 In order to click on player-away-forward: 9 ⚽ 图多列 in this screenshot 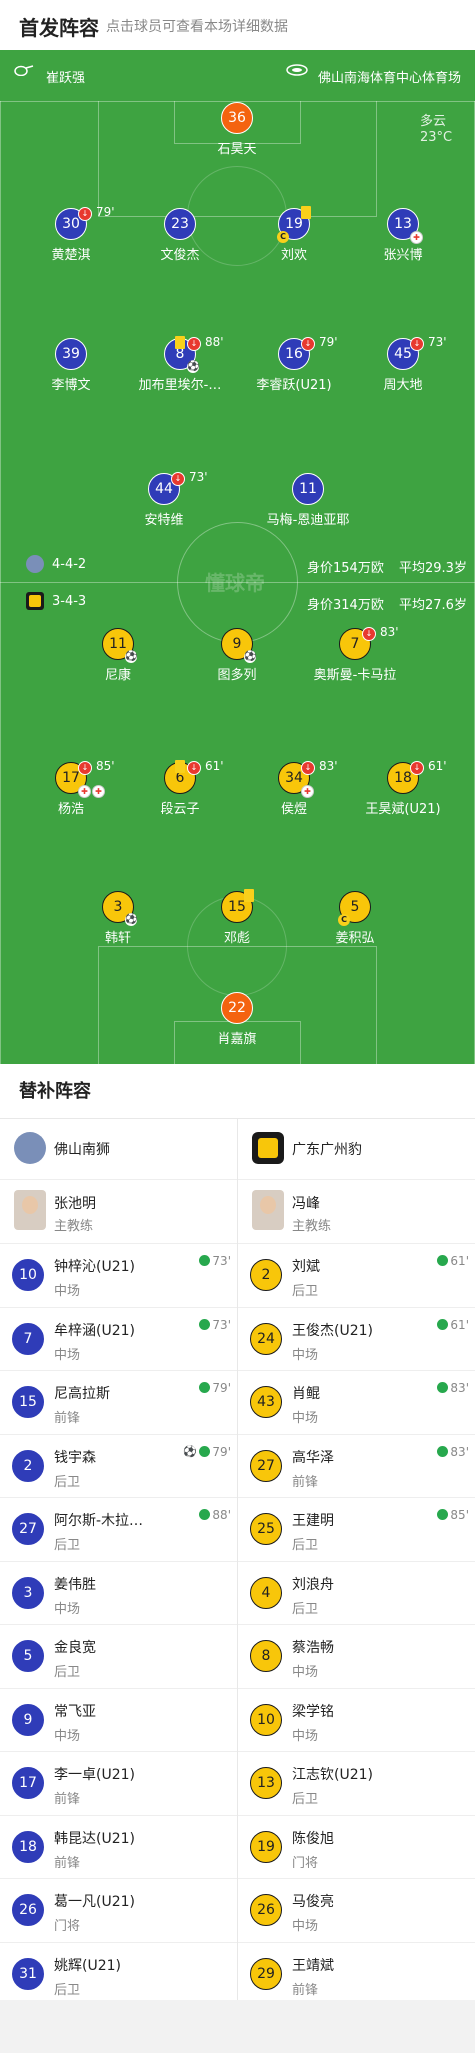, I will do `click(237, 655)`.